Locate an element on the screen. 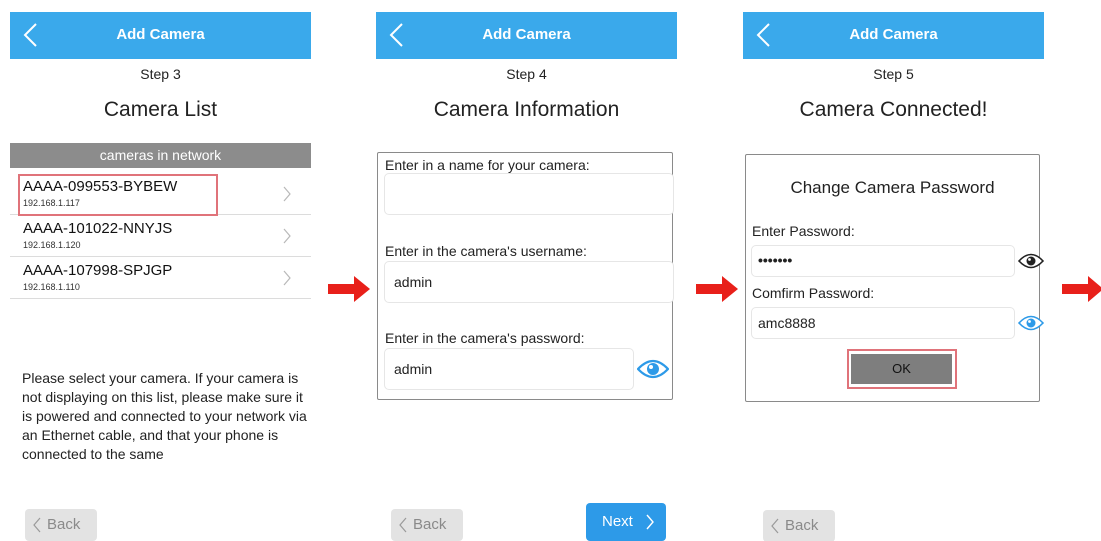 The image size is (1101, 541). next-button-label: Next is located at coordinates (617, 521).